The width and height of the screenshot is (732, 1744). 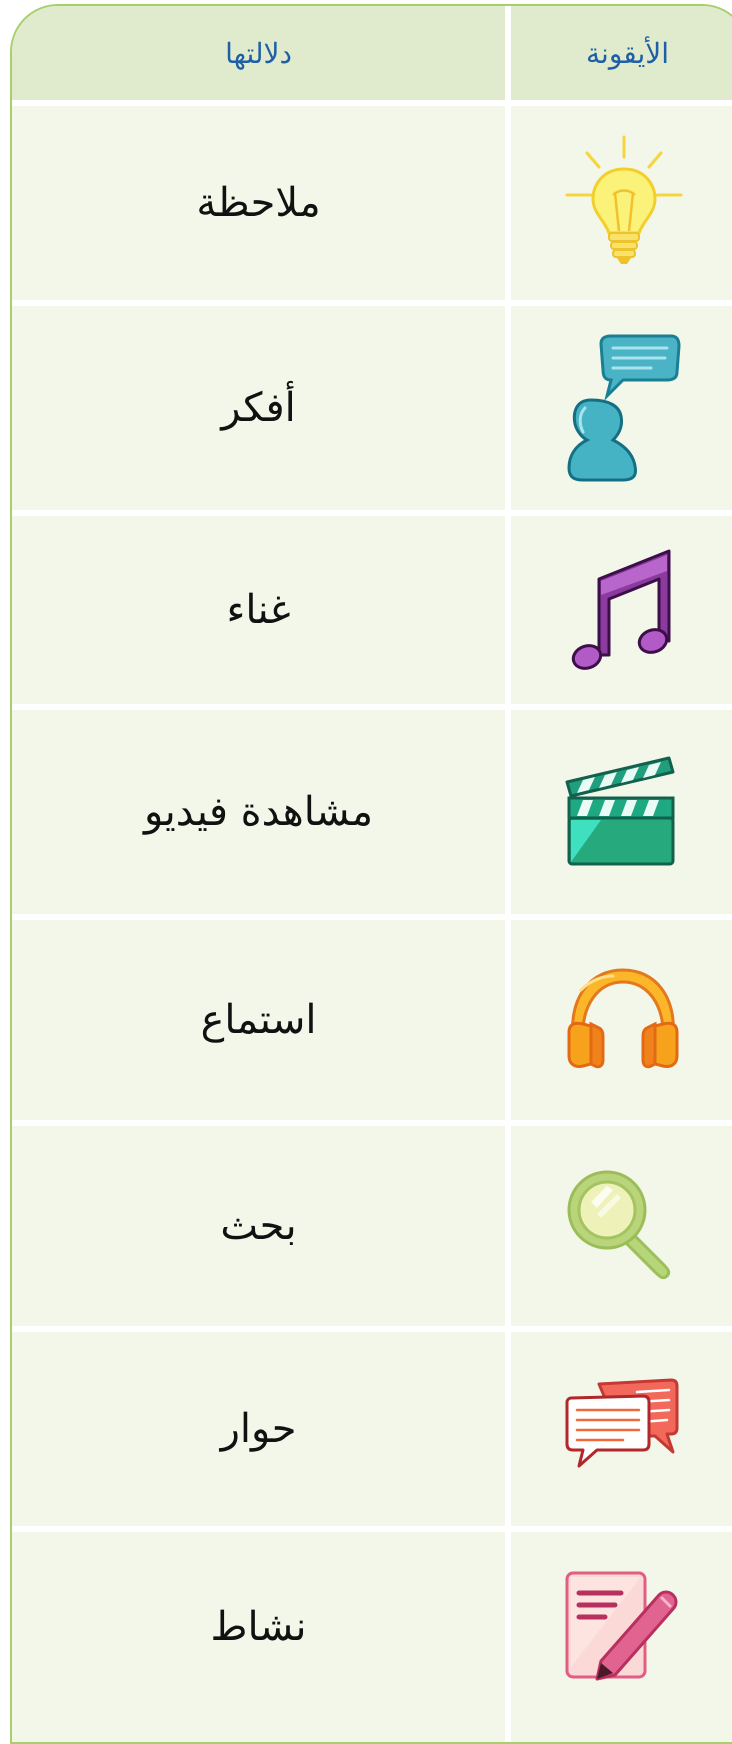 What do you see at coordinates (372, 408) in the screenshot?
I see `table-row: أفكر` at bounding box center [372, 408].